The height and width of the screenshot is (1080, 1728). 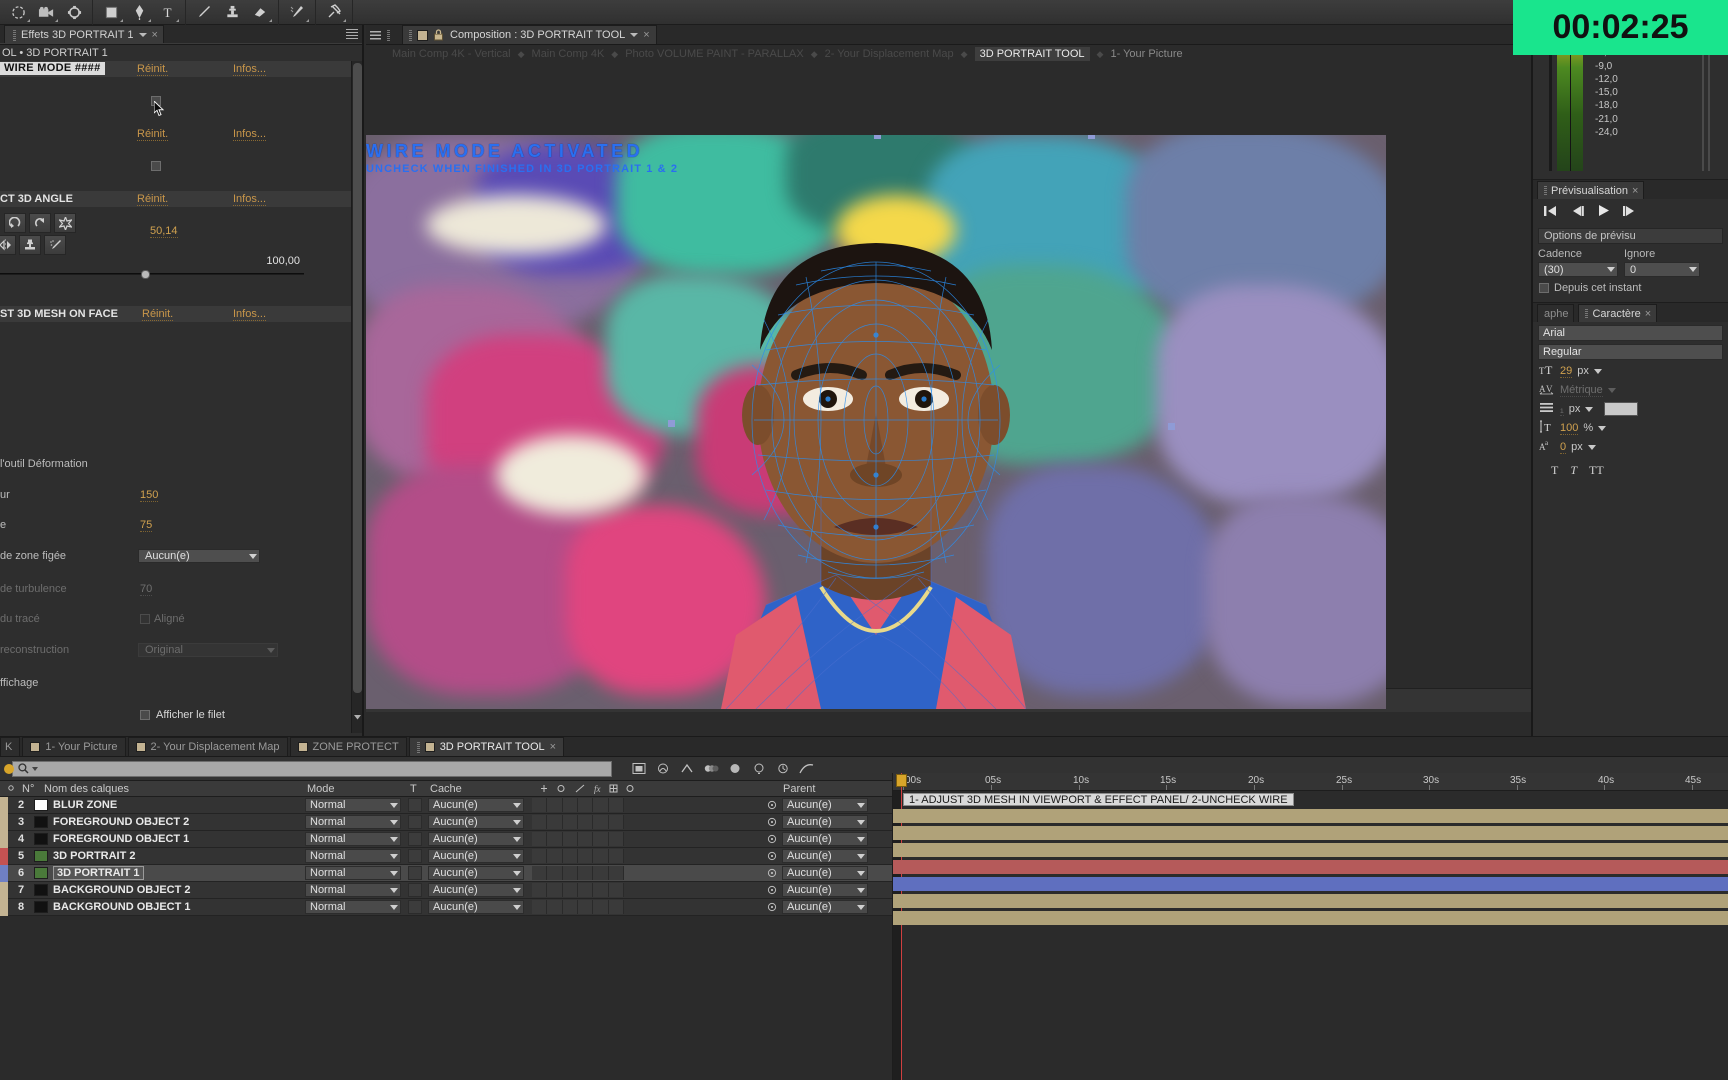 What do you see at coordinates (1603, 212) in the screenshot?
I see `play-icon` at bounding box center [1603, 212].